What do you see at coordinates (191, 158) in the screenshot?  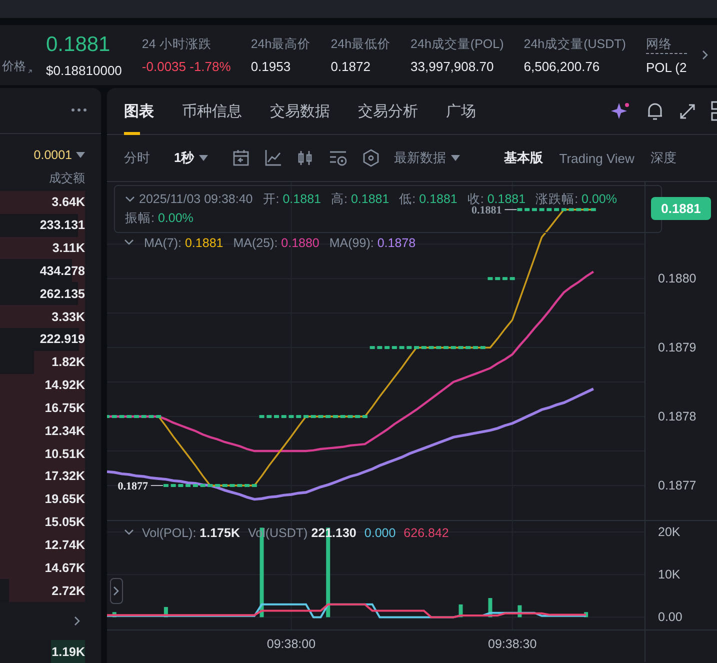 I see `interval-option: 1秒` at bounding box center [191, 158].